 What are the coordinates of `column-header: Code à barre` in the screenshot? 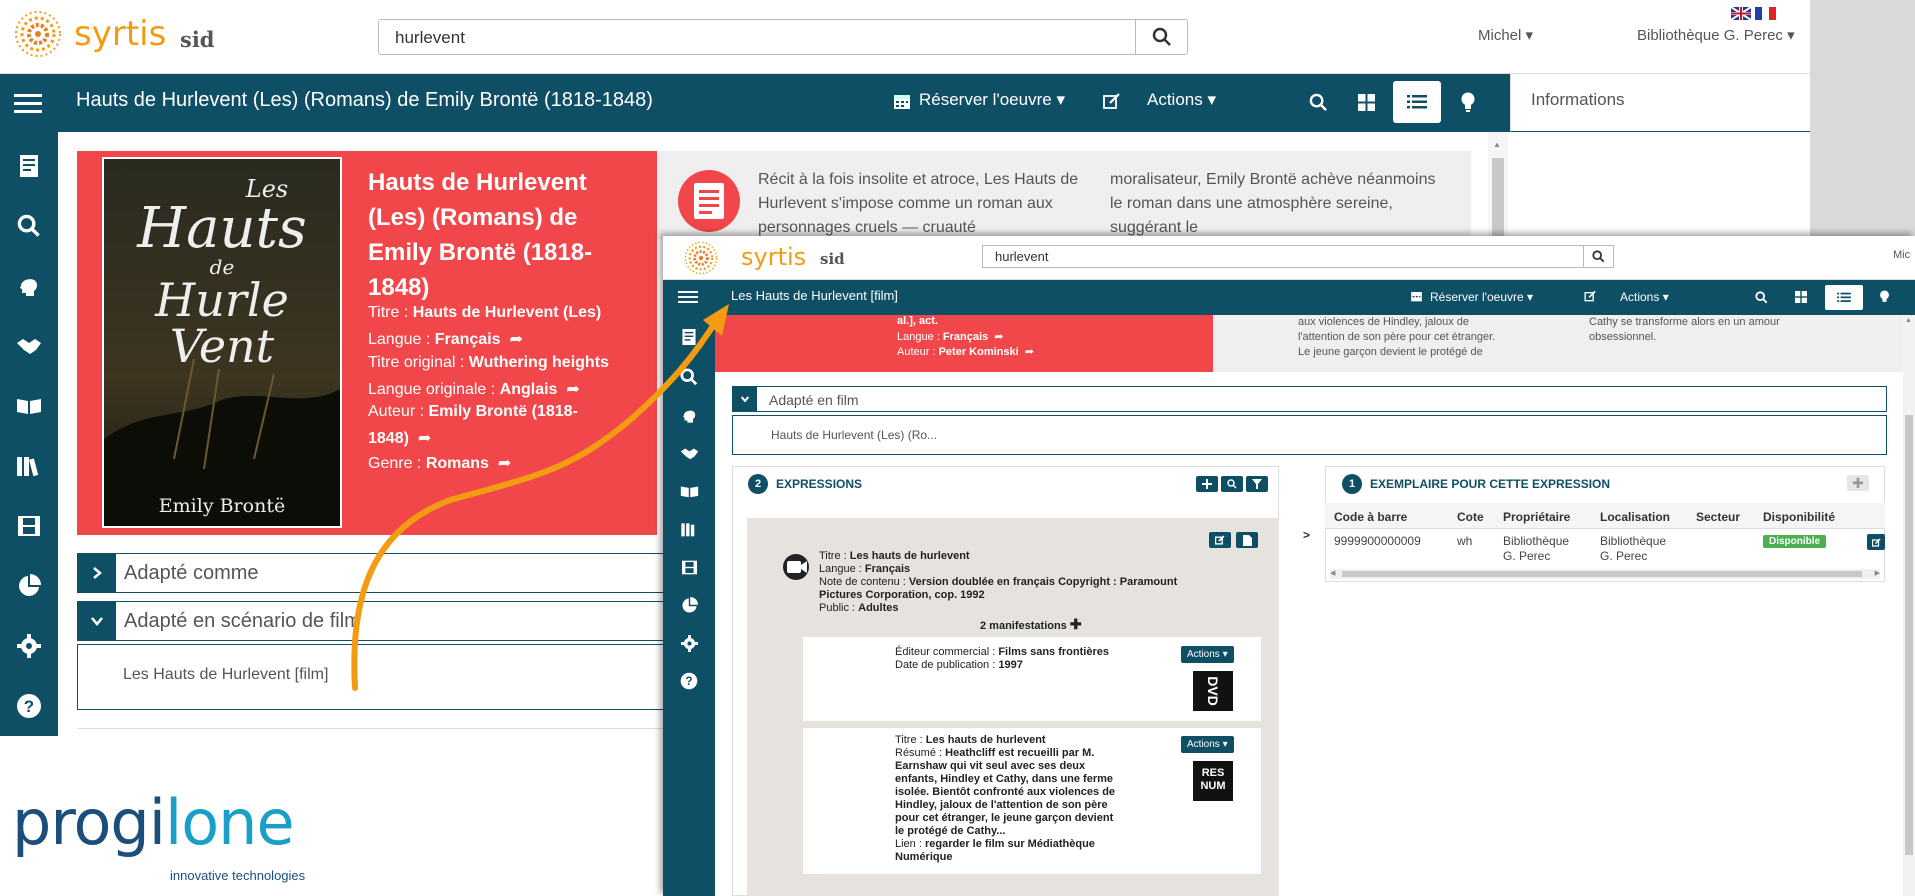 It's located at (1370, 517).